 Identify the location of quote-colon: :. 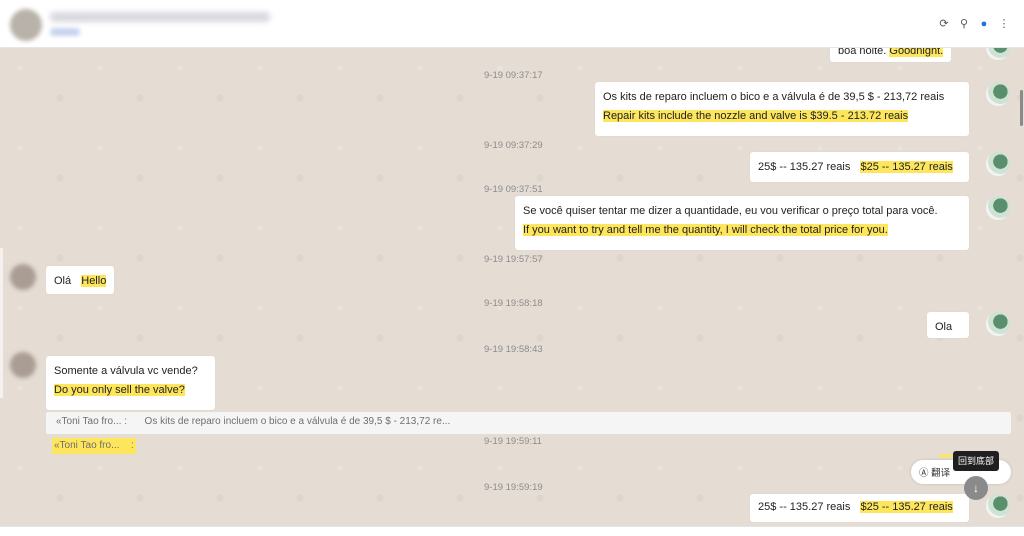
(125, 421).